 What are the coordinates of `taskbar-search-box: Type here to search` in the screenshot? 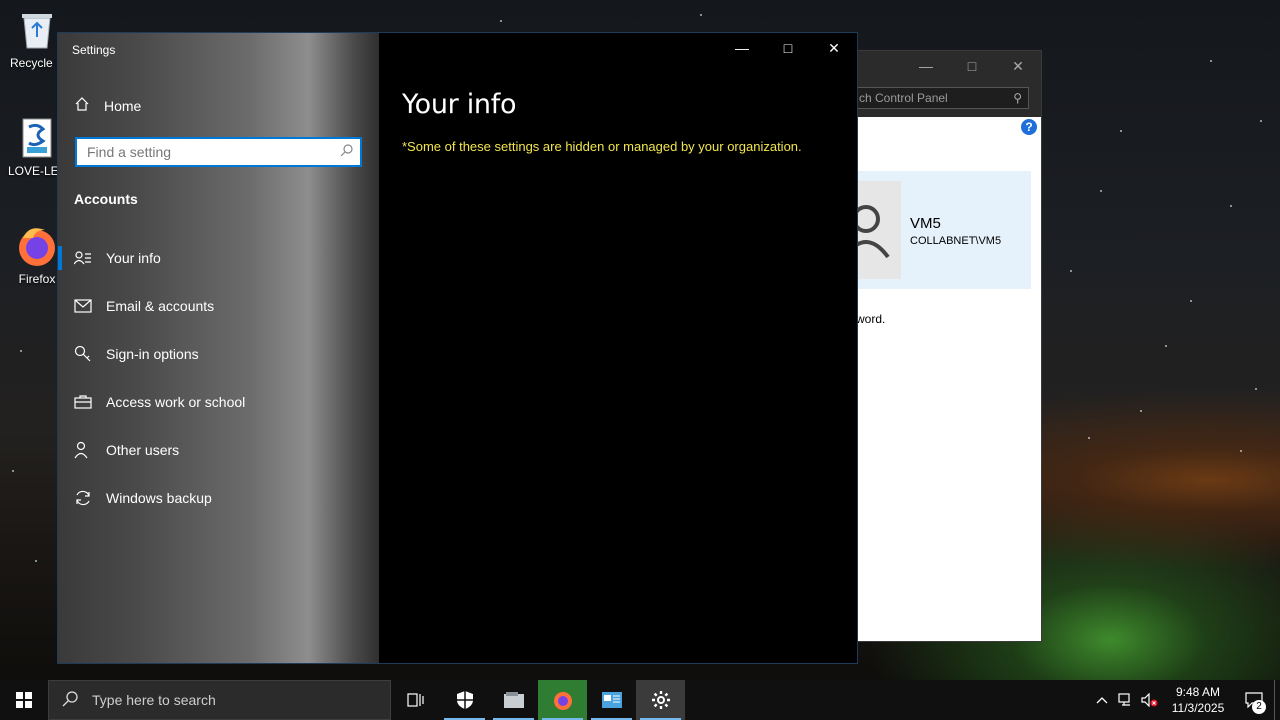 It's located at (219, 700).